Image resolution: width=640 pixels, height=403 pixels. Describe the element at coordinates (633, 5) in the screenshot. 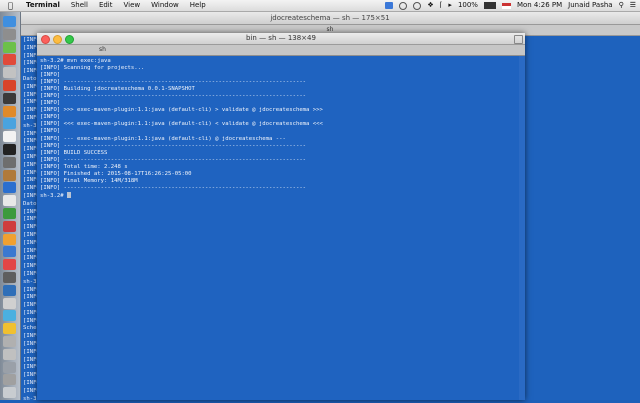

I see `notification-center-icon: ☰` at that location.